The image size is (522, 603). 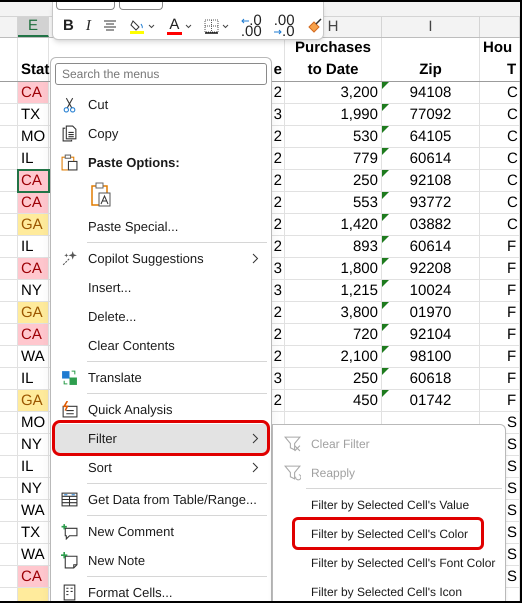 What do you see at coordinates (69, 531) in the screenshot?
I see `comment-icon` at bounding box center [69, 531].